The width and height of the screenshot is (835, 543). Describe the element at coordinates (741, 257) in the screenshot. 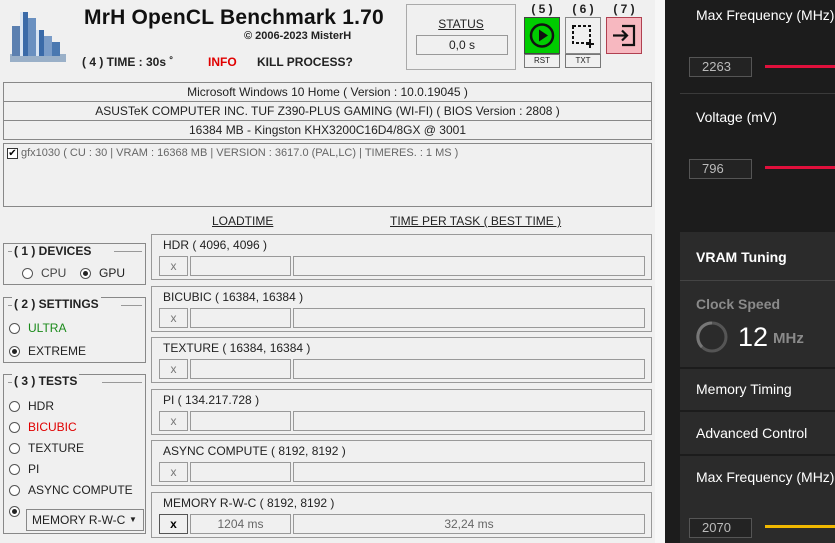

I see `vram-tuning-title: VRAM Tuning` at that location.